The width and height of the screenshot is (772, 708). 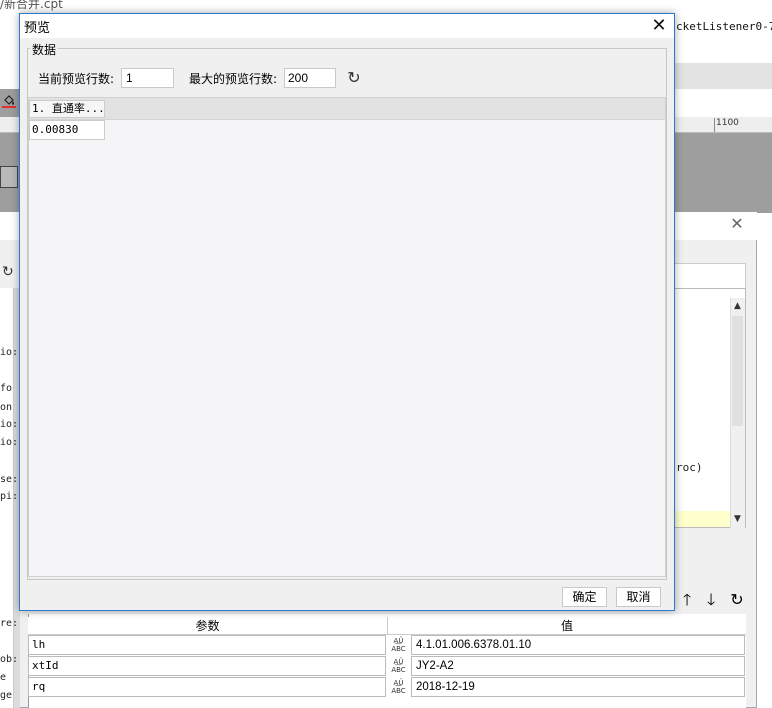 I want to click on code-fragment: se:, so click(x=9, y=479).